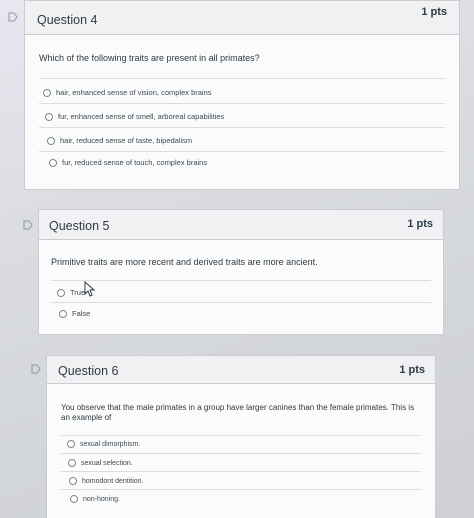 Image resolution: width=474 pixels, height=518 pixels. What do you see at coordinates (88, 371) in the screenshot?
I see `question-6-title: Question 6` at bounding box center [88, 371].